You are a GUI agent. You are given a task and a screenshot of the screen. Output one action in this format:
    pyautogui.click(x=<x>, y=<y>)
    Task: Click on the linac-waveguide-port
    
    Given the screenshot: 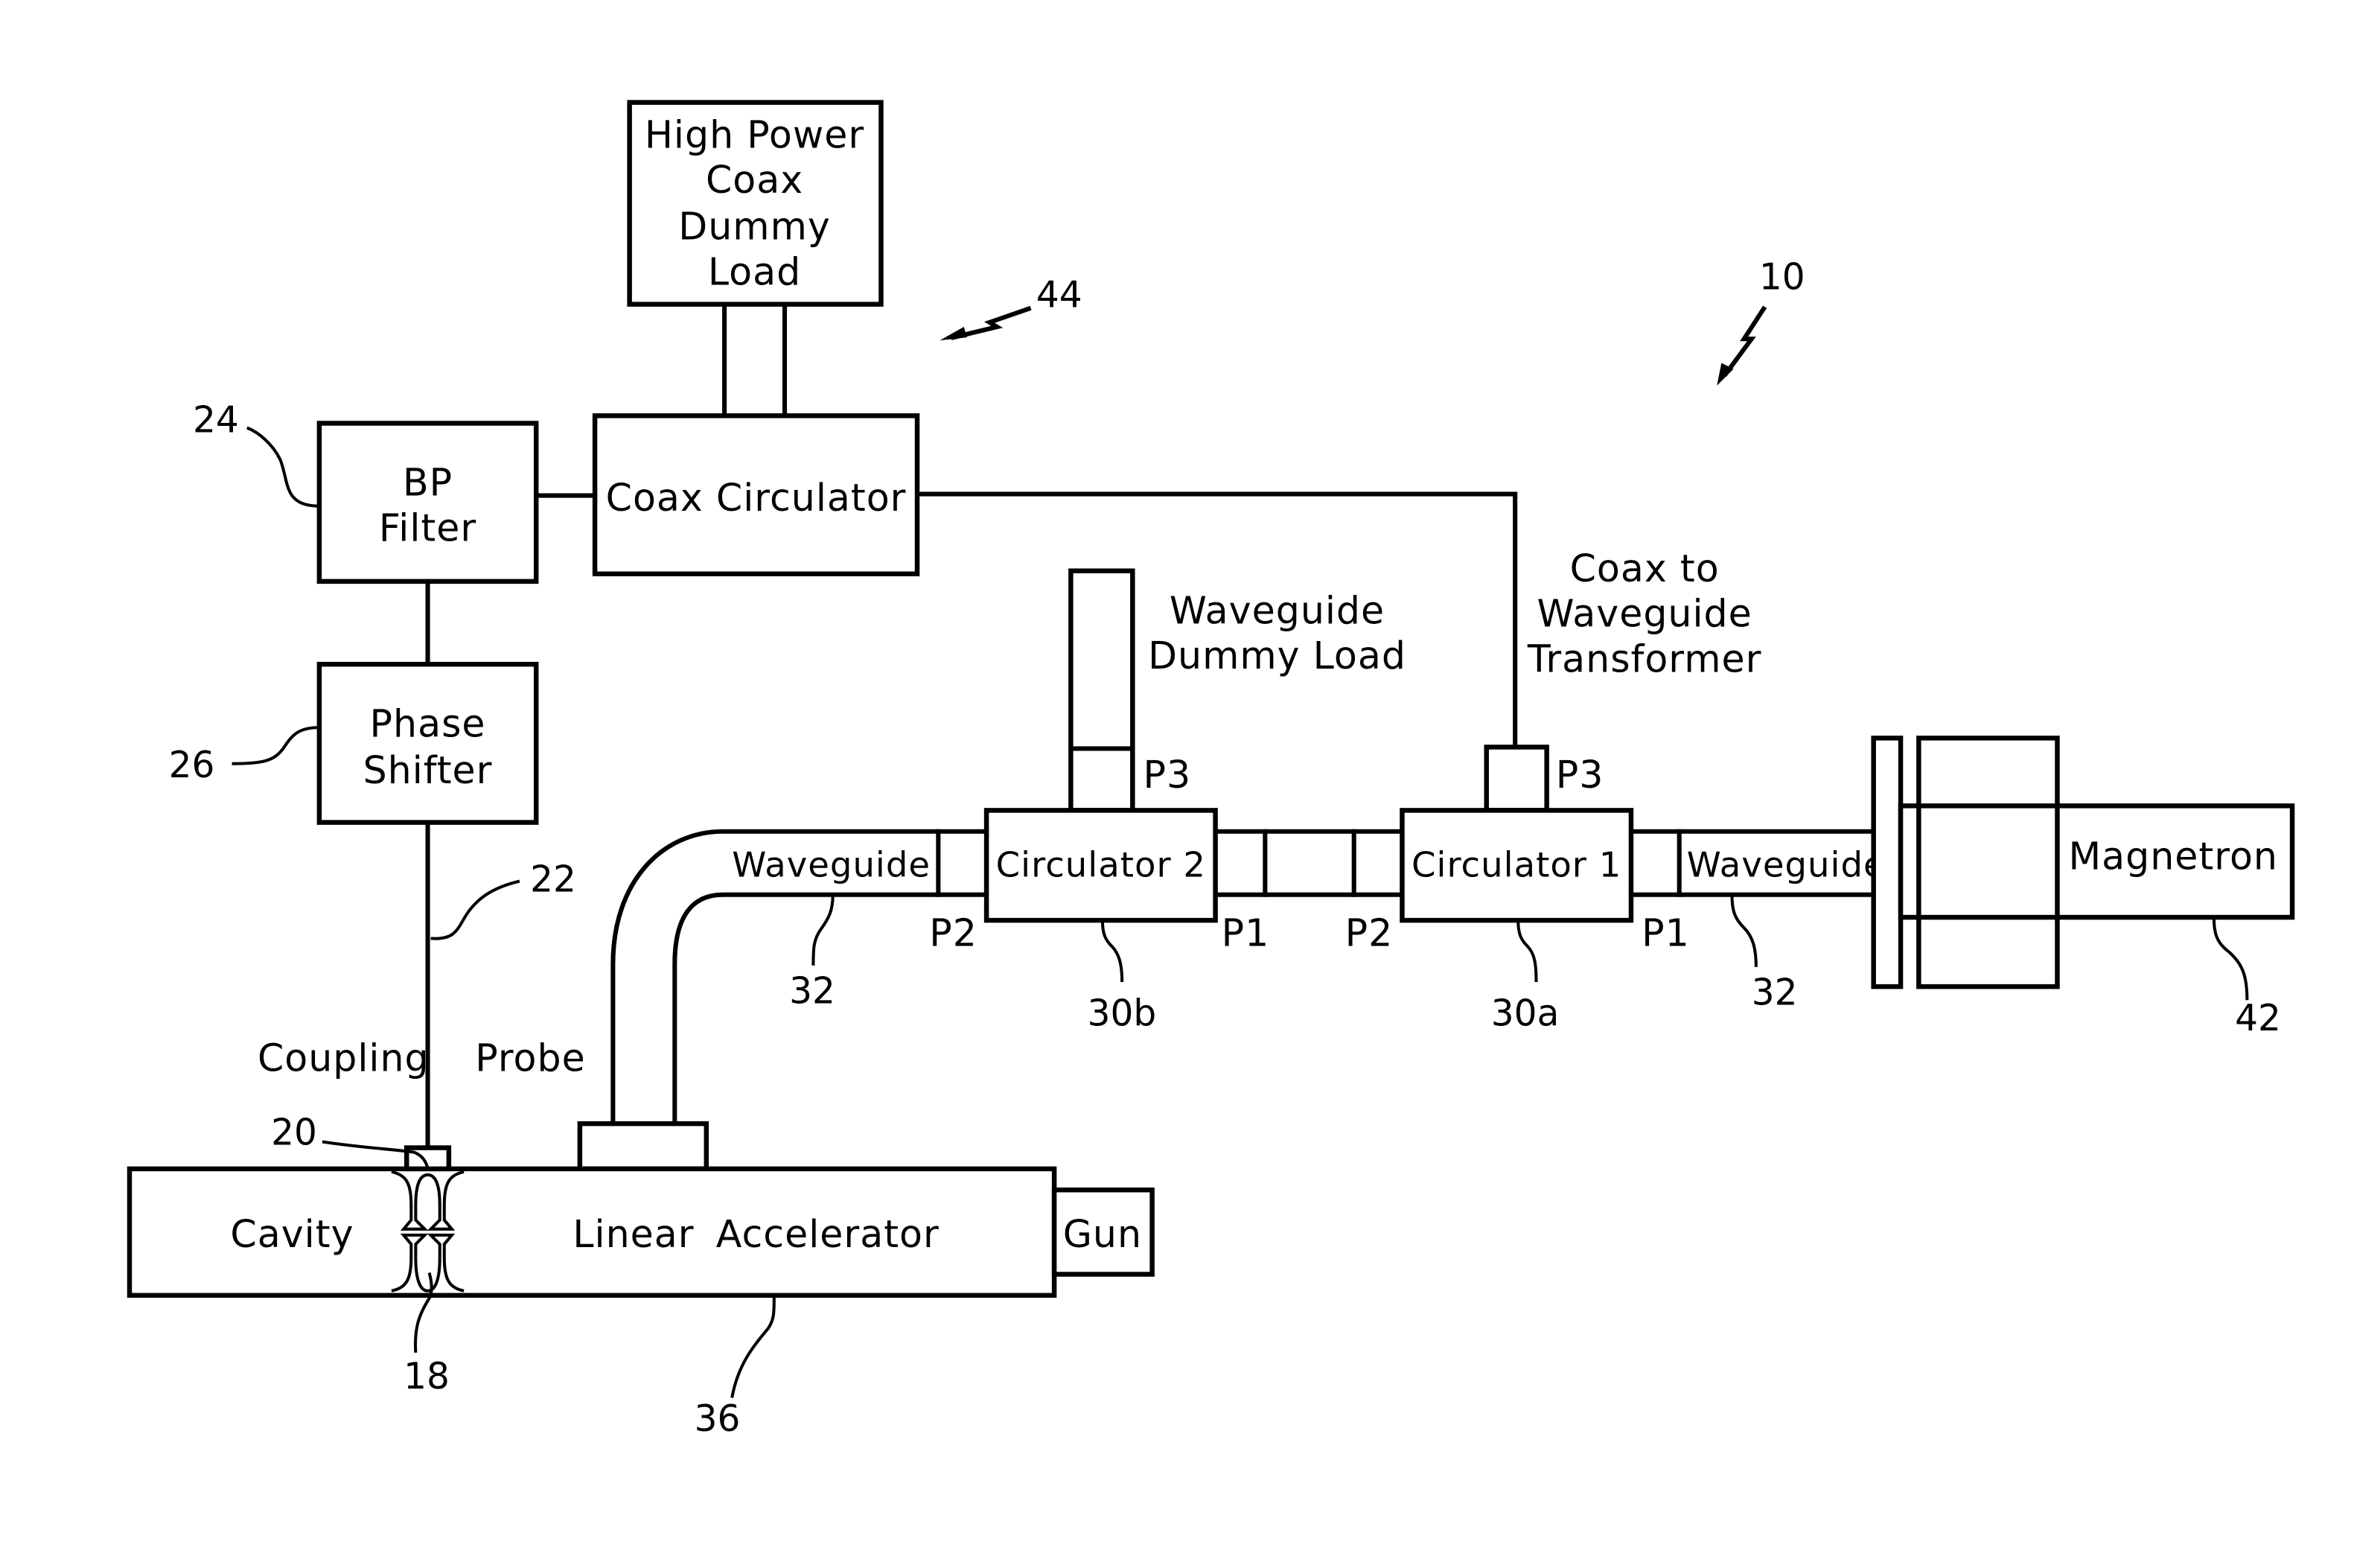 What is the action you would take?
    pyautogui.click(x=643, y=1146)
    